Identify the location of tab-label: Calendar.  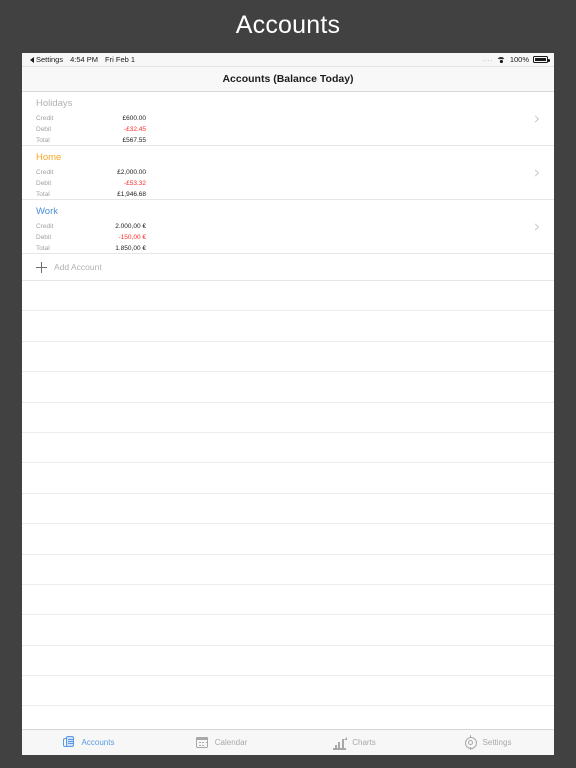
(231, 742).